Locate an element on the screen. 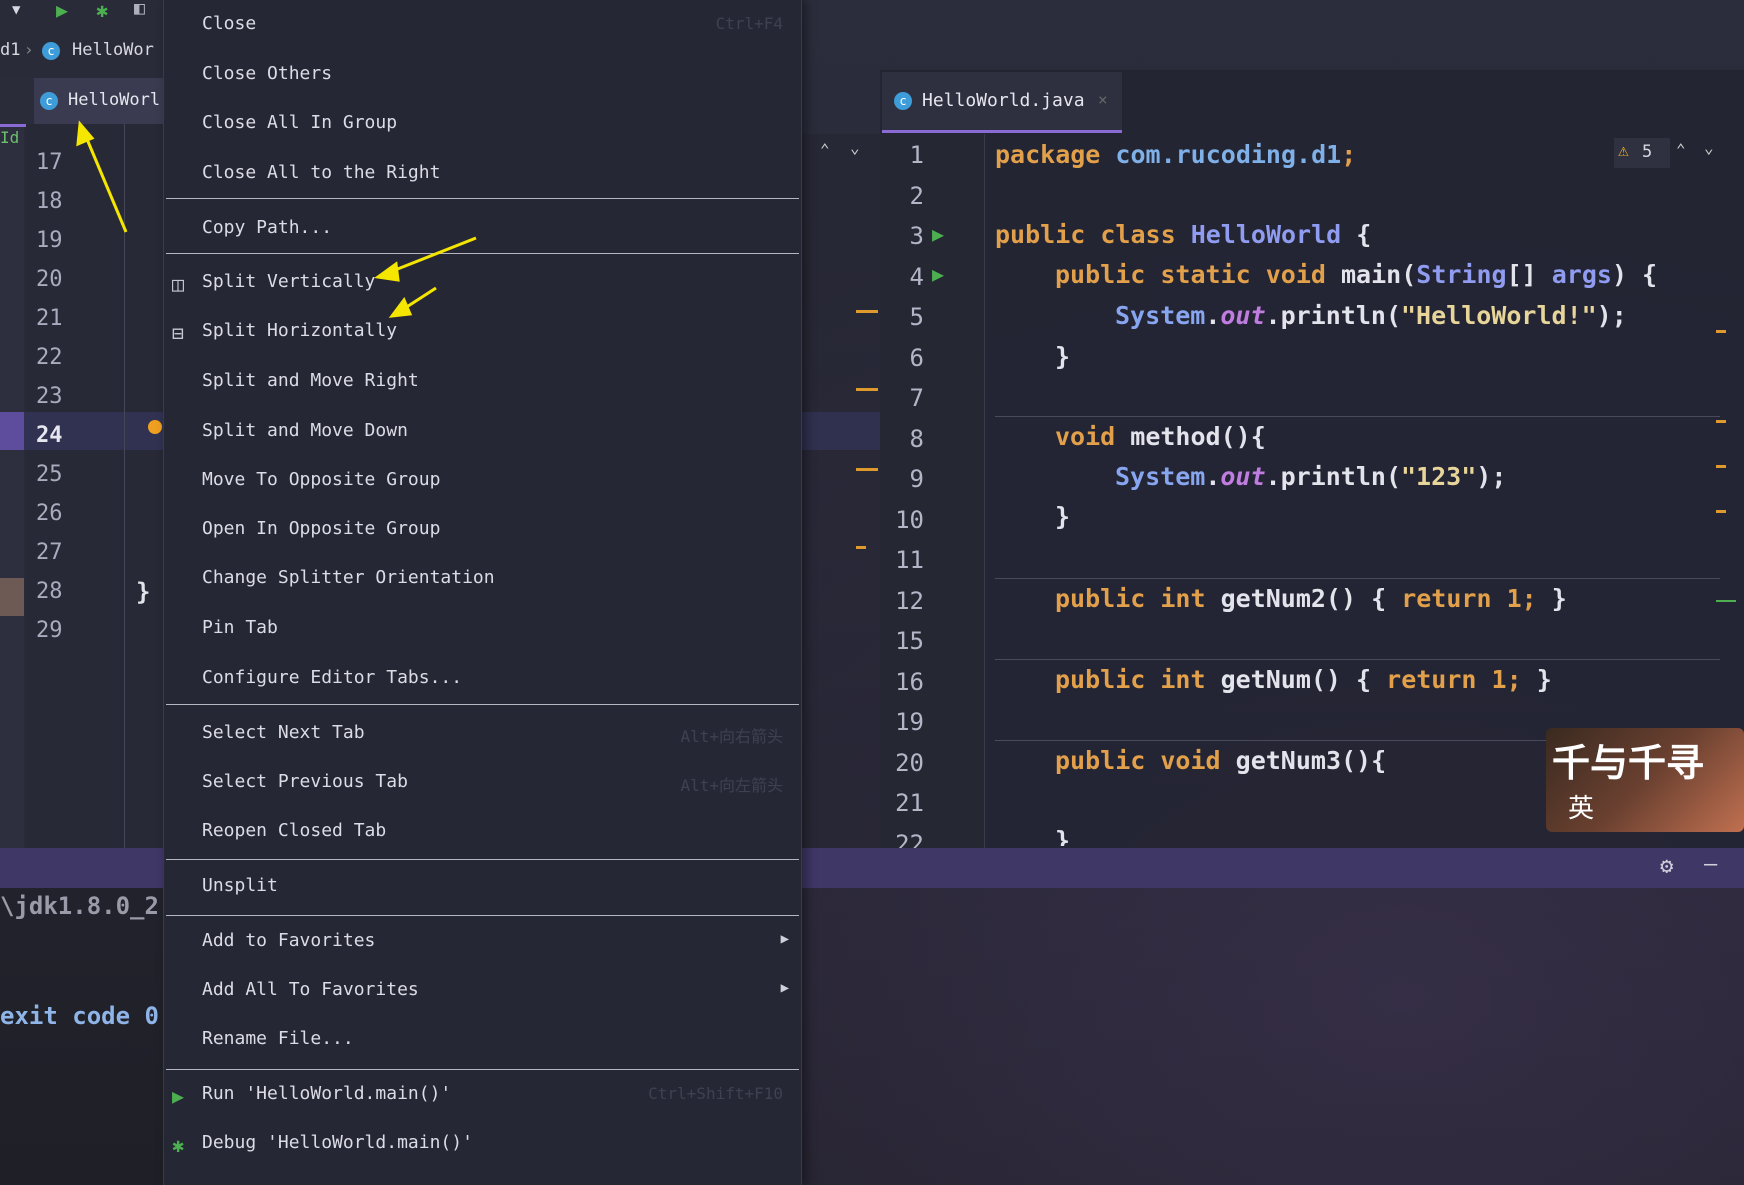 The width and height of the screenshot is (1744, 1185). next-highlight-icon: ⌄ is located at coordinates (1709, 147).